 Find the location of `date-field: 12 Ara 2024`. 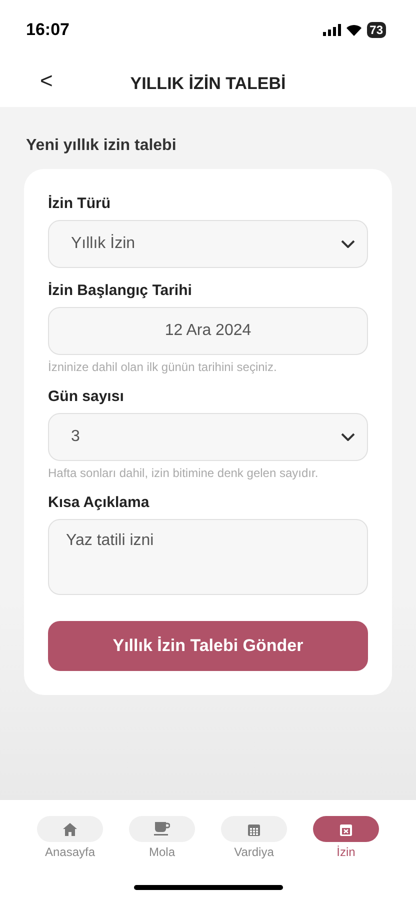

date-field: 12 Ara 2024 is located at coordinates (208, 331).